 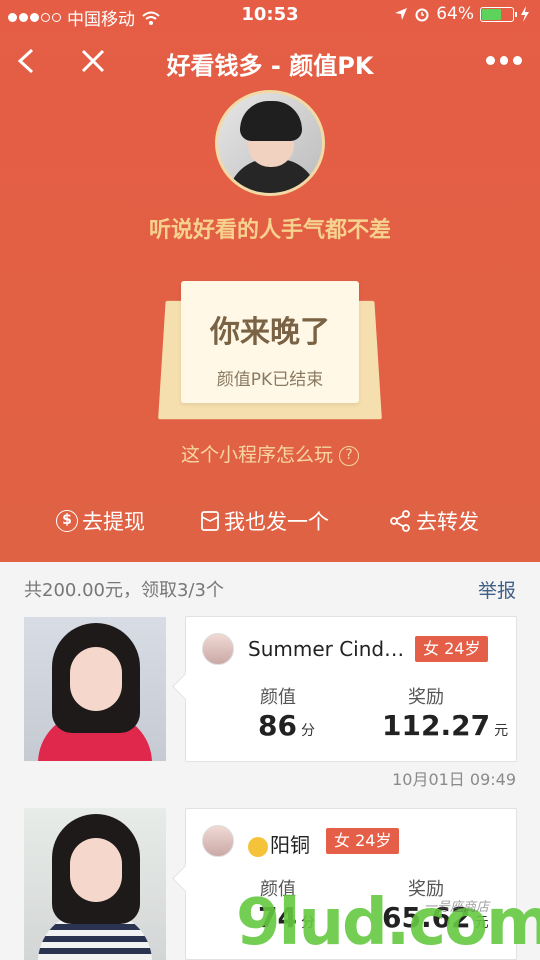 I want to click on withdraw-button: $ 去提现, so click(x=100, y=521).